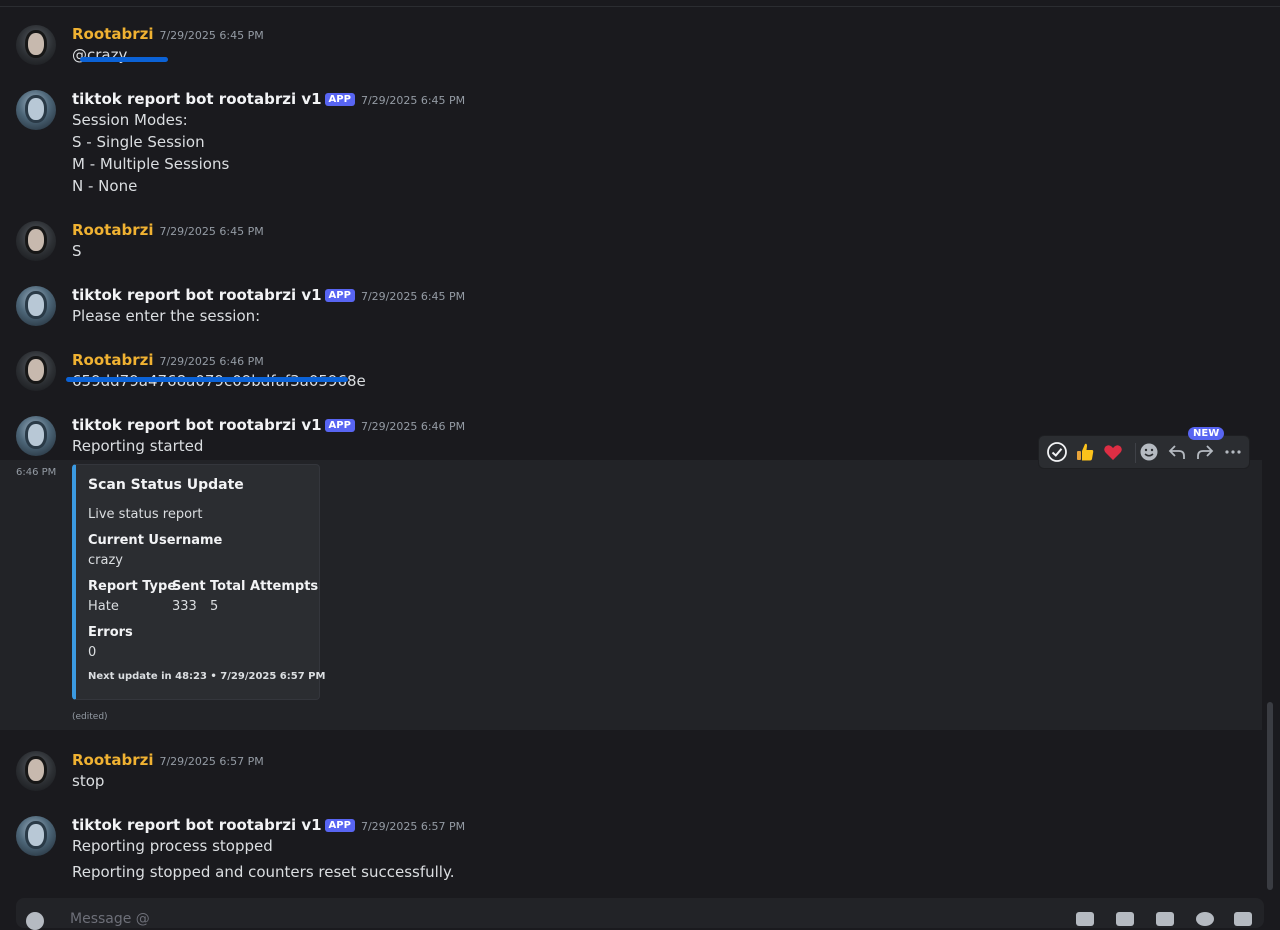 The image size is (1280, 930). Describe the element at coordinates (1177, 453) in the screenshot. I see `reply-icon` at that location.